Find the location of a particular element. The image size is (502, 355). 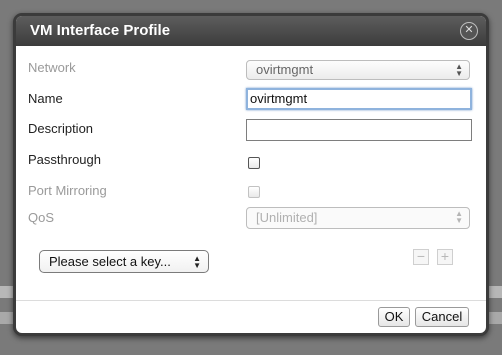

dialog-title: VM Interface Profile is located at coordinates (100, 30).